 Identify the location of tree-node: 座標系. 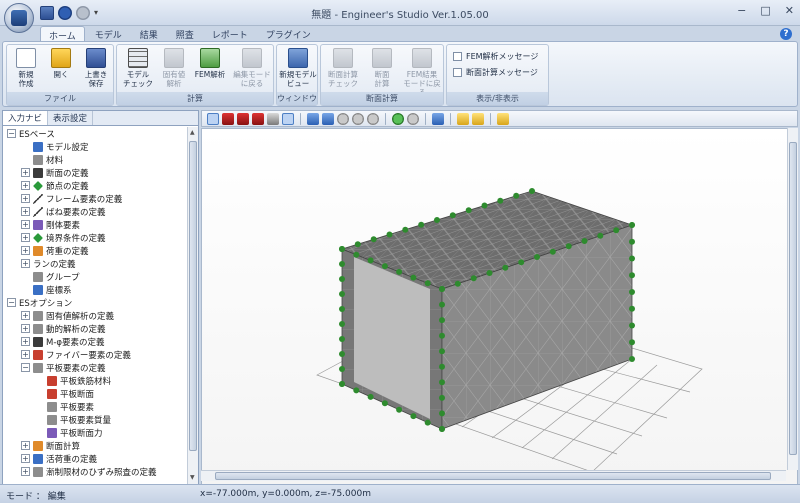
(95, 289).